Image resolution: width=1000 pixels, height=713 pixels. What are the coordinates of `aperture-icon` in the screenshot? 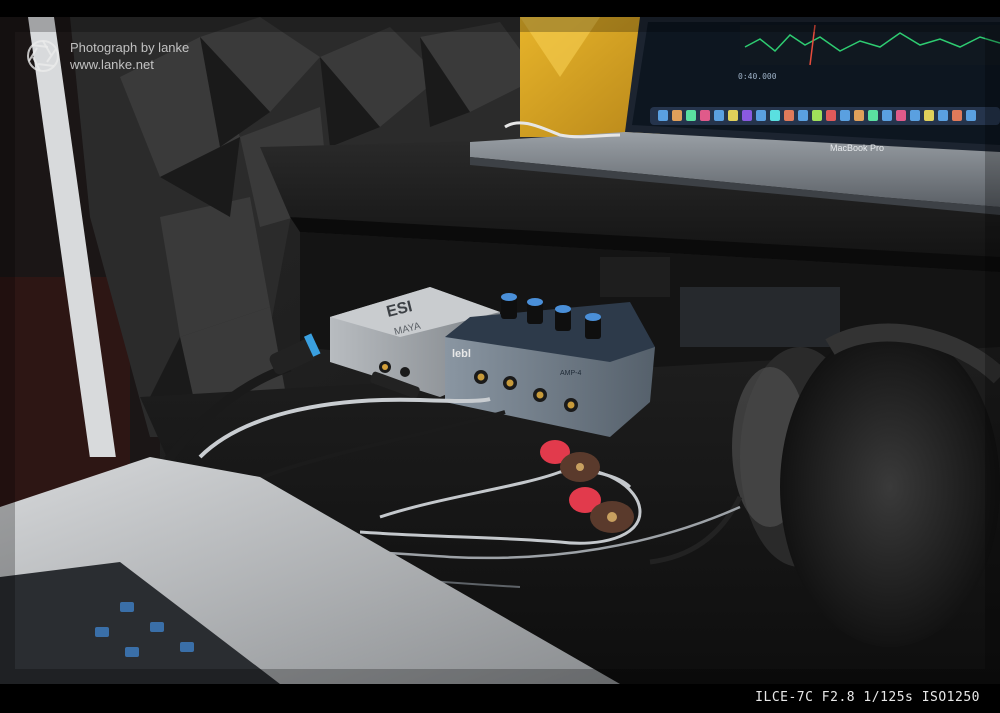 It's located at (43, 56).